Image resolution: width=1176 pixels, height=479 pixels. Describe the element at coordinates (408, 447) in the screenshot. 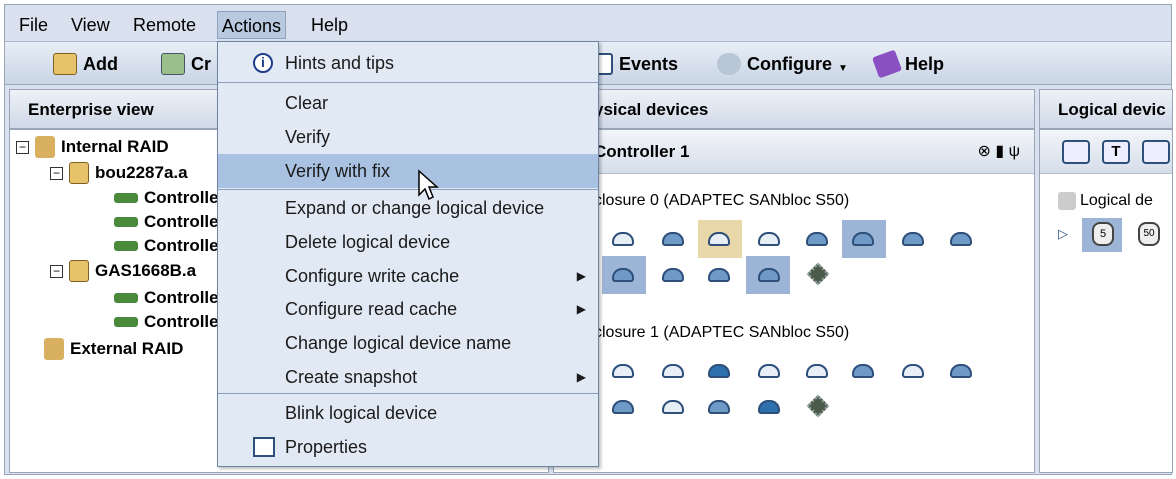

I see `menu-item-properties: Properties` at that location.